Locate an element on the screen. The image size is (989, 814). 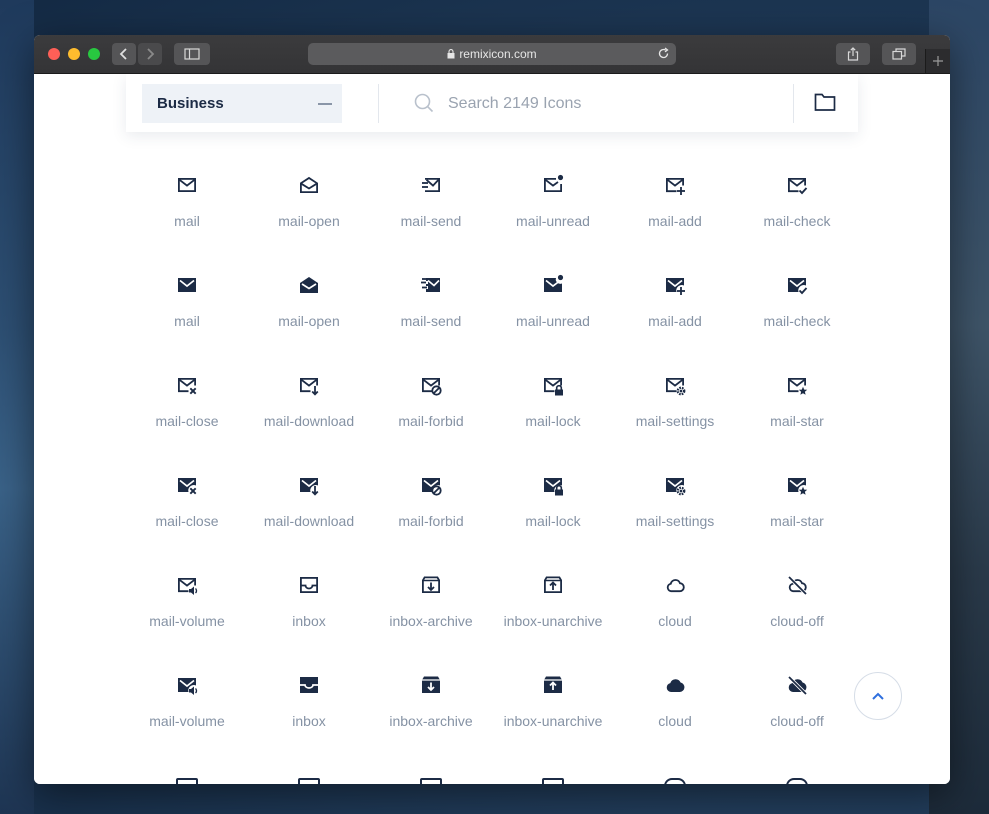
icon-label: mail-open is located at coordinates (309, 321).